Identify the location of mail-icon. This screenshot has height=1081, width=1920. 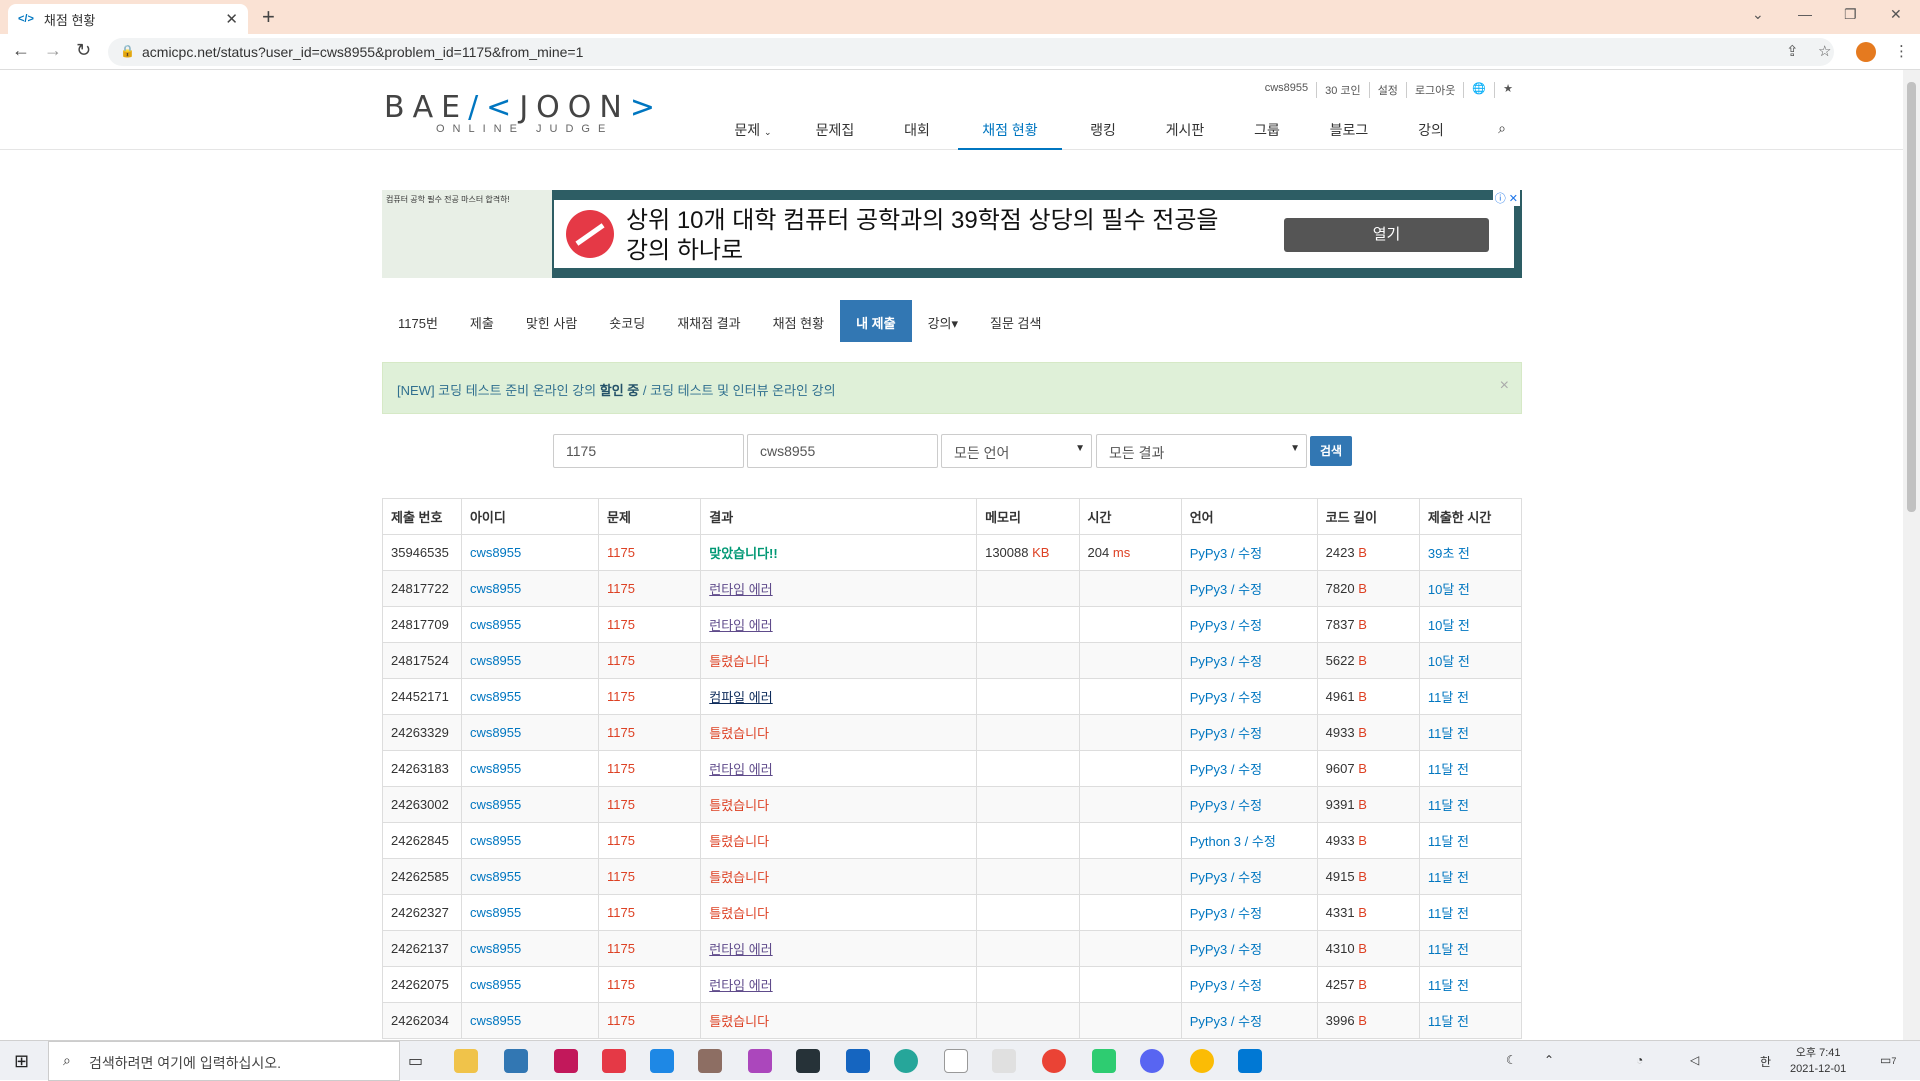
(662, 1061).